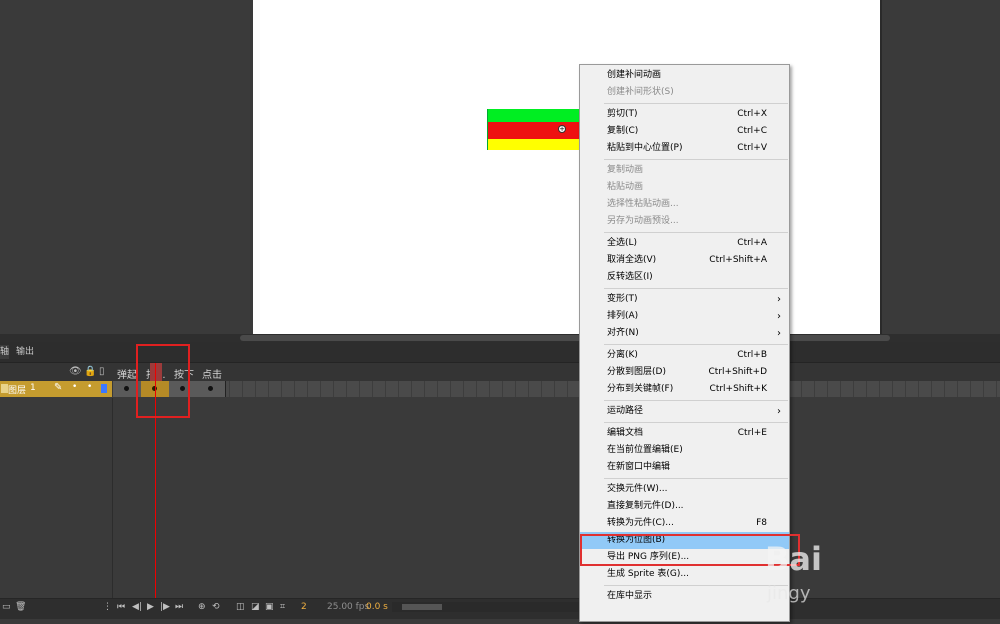 The height and width of the screenshot is (624, 1000). I want to click on menu-item-shortcut: Ctrl+A, so click(752, 243).